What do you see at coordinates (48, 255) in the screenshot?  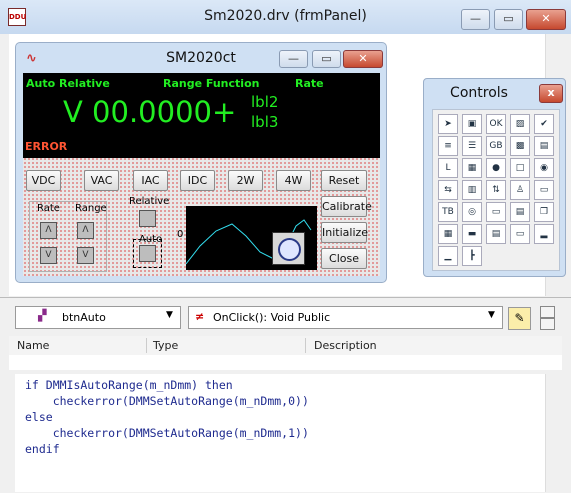 I see `rate-down-icon: V` at bounding box center [48, 255].